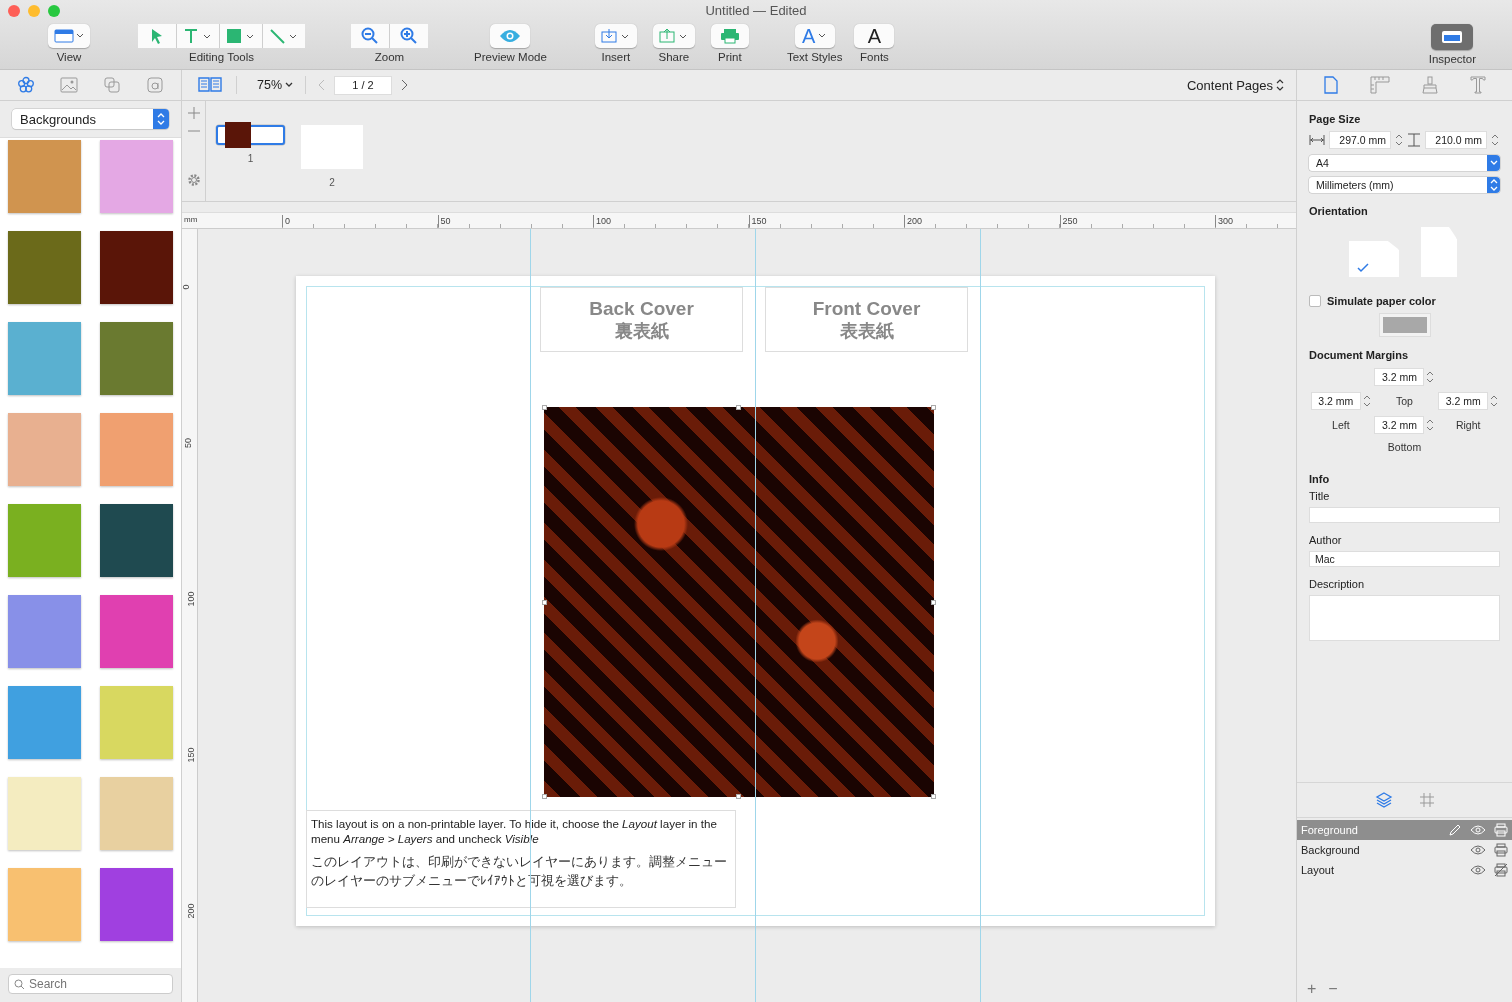 Image resolution: width=1512 pixels, height=1002 pixels. Describe the element at coordinates (289, 85) in the screenshot. I see `chevron-down-icon` at that location.